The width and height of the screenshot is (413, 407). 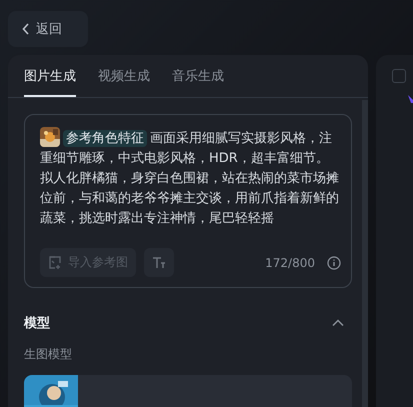 I want to click on image-add-icon, so click(x=55, y=263).